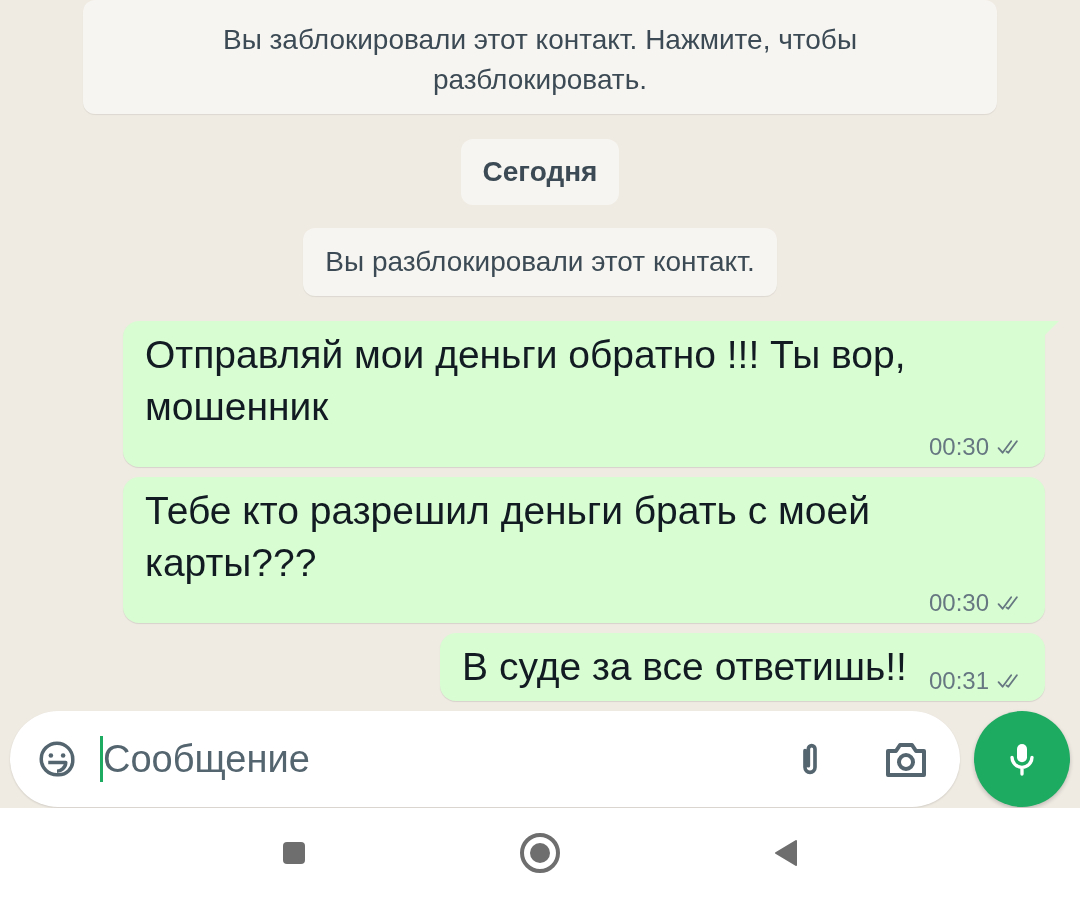 The image size is (1080, 898). Describe the element at coordinates (540, 262) in the screenshot. I see `system-notice: Вы разблокировали этот контакт.` at that location.